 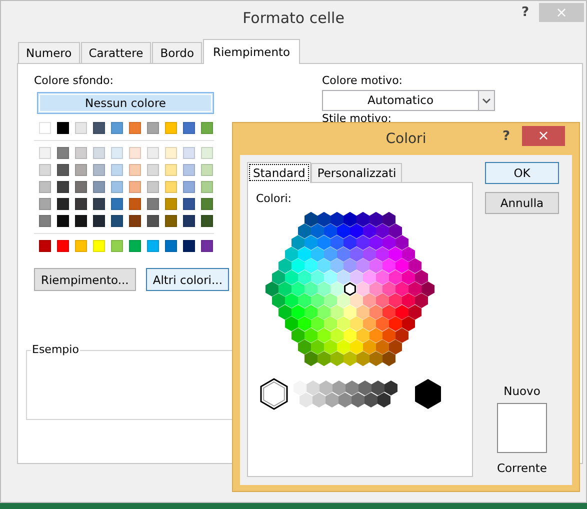 I want to click on tab: Standard, so click(x=279, y=172).